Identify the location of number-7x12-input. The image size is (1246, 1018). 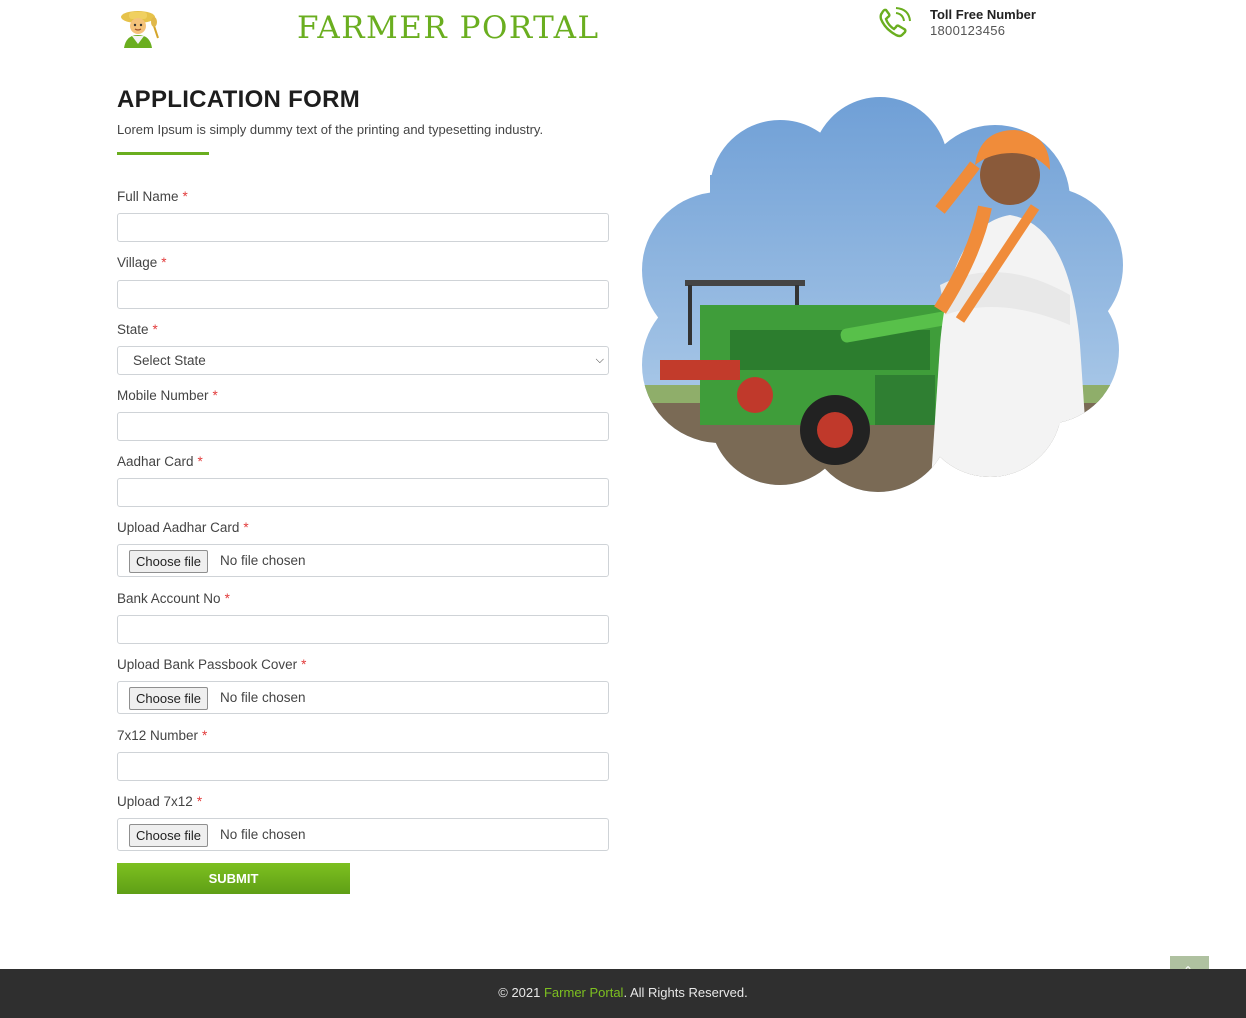
(363, 766).